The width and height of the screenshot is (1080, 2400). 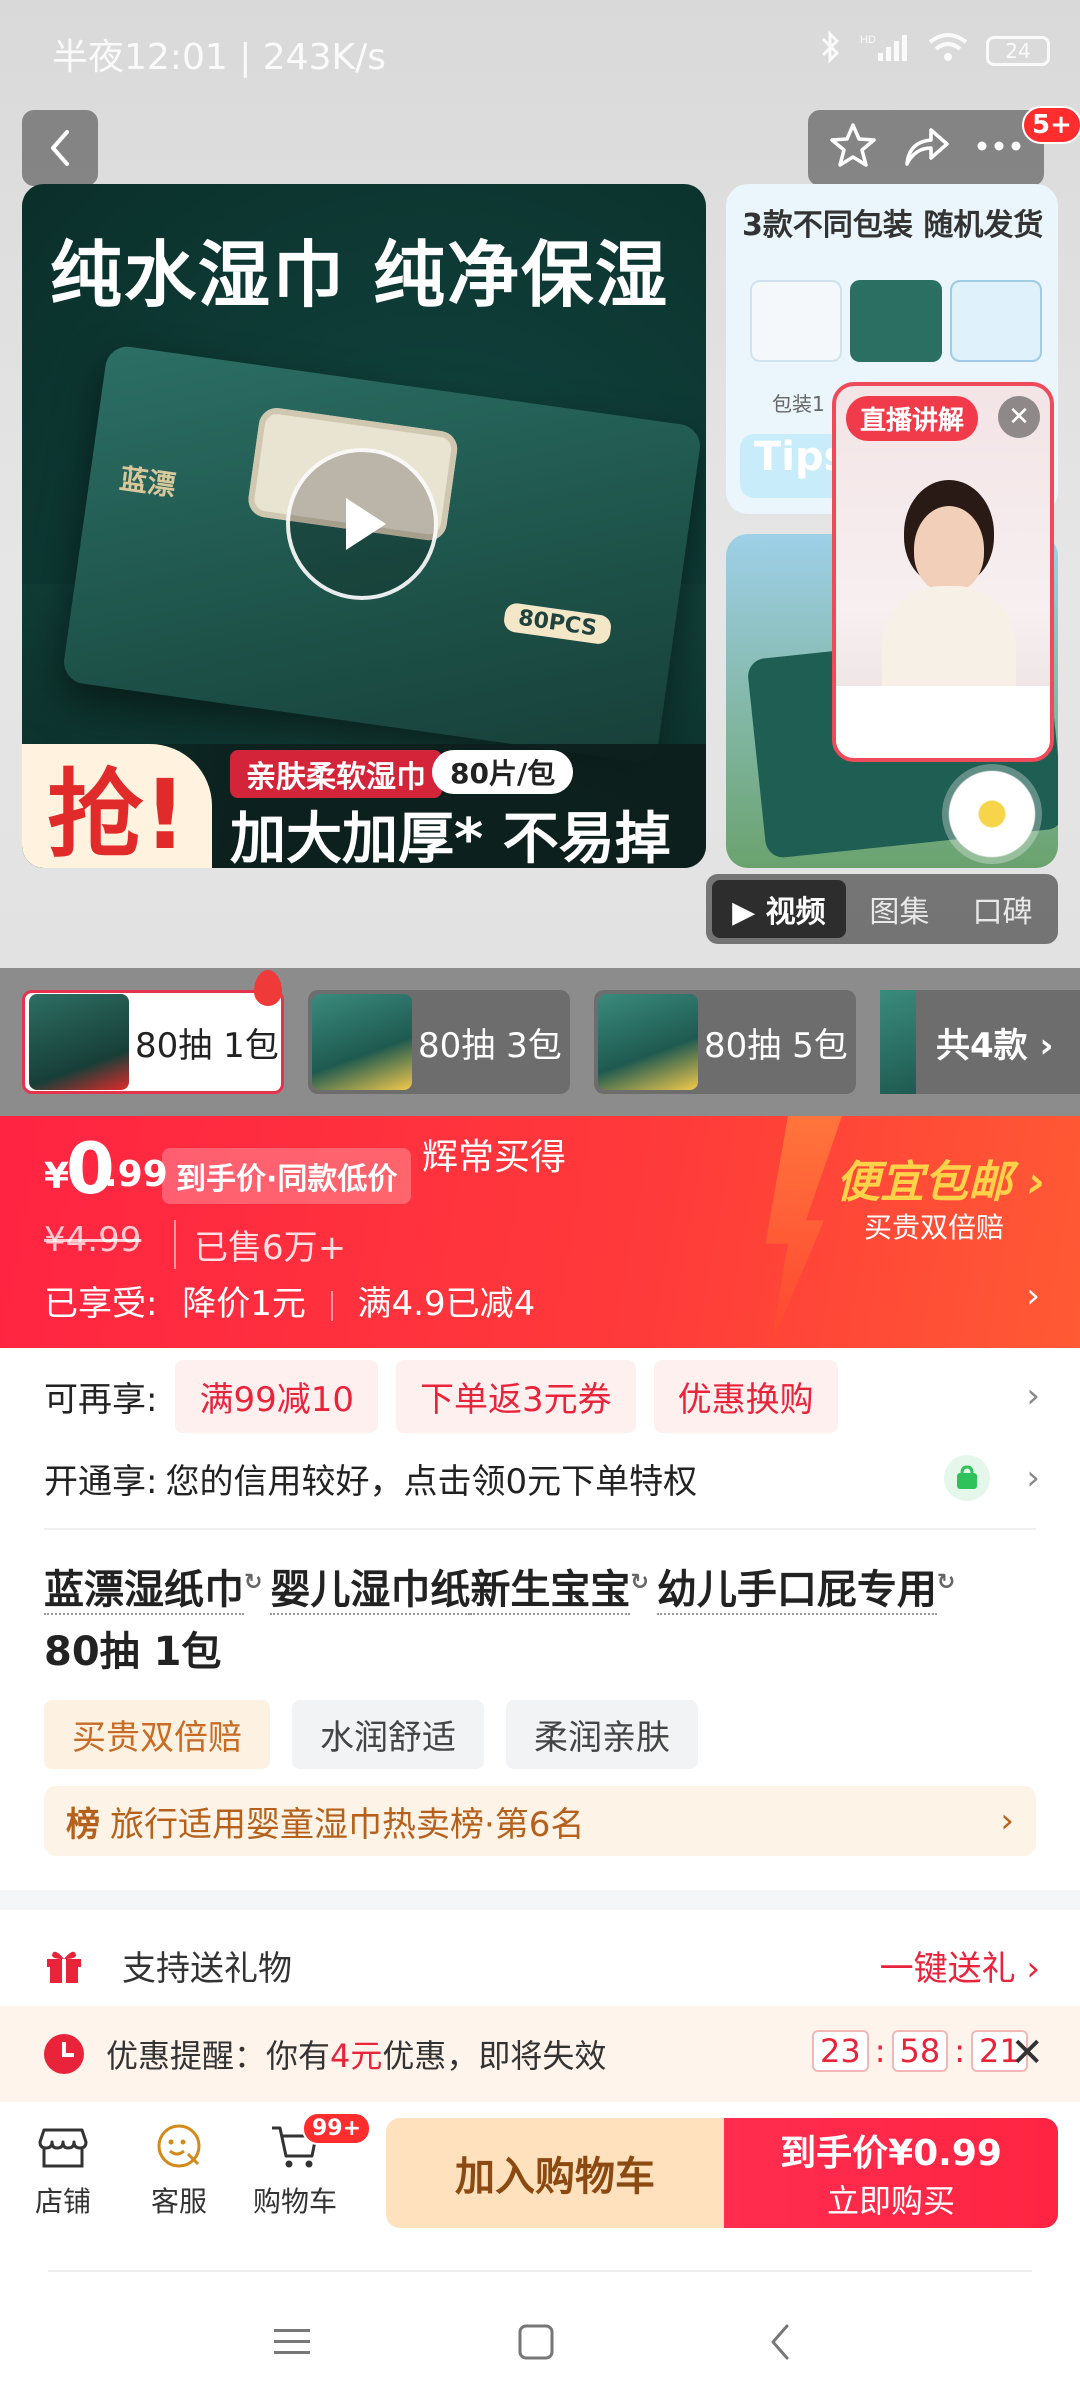 I want to click on sku-more-label: 共4款 ›, so click(x=995, y=1045).